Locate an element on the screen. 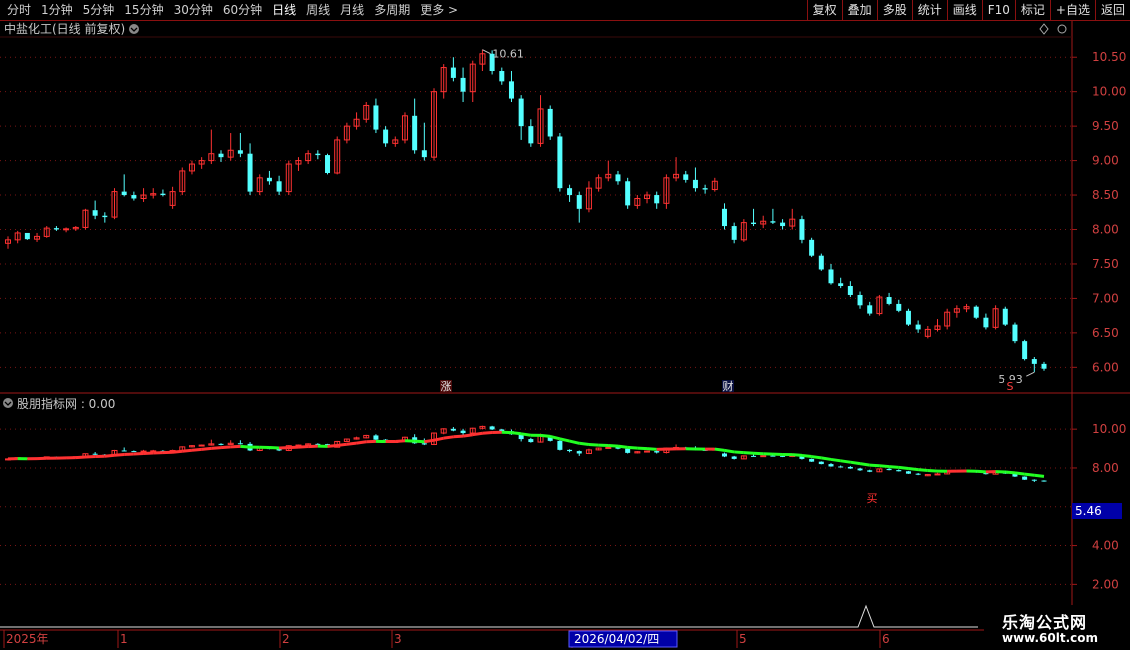 Image resolution: width=1130 pixels, height=650 pixels. period-tab-10: 更多 > is located at coordinates (439, 10).